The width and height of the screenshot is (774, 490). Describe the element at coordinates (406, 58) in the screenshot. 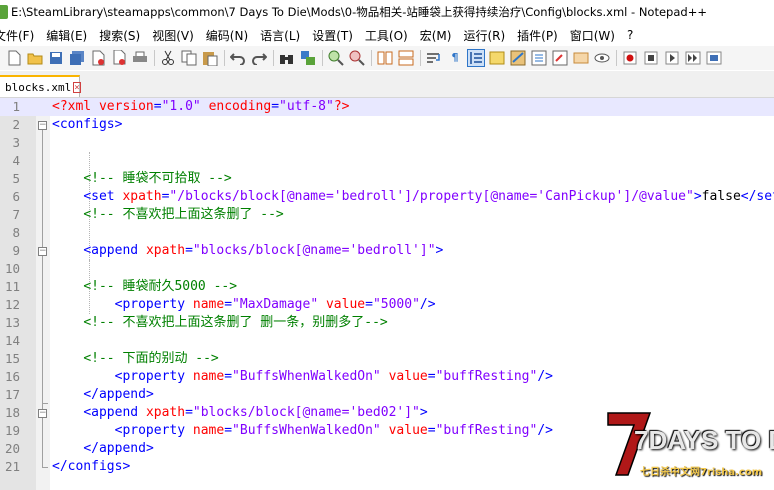

I see `sync-horizontal-icon` at that location.